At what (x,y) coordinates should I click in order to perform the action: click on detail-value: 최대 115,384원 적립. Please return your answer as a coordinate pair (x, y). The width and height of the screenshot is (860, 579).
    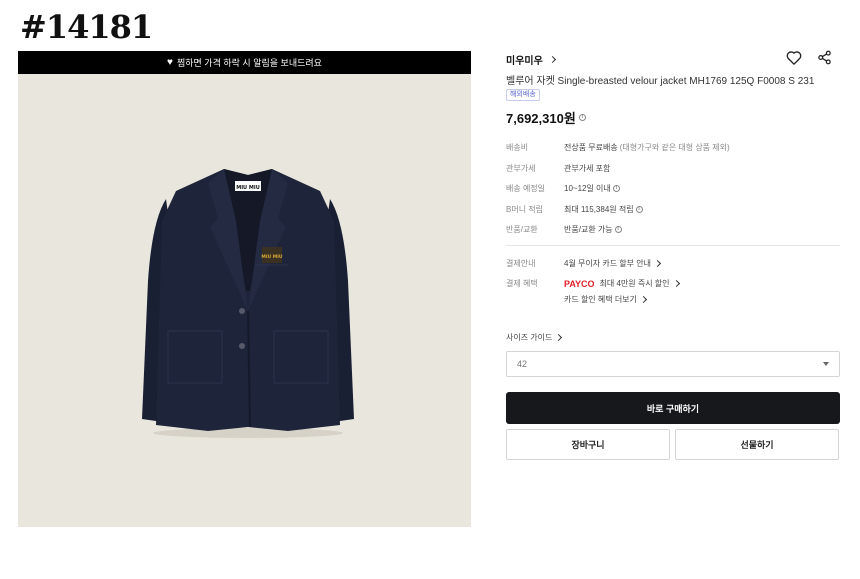
    Looking at the image, I should click on (599, 209).